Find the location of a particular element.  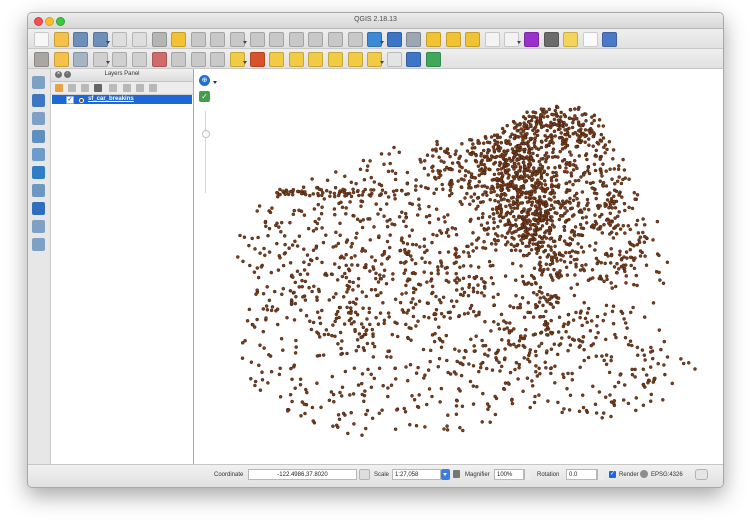

zoom-to-selection-icon is located at coordinates (296, 39).